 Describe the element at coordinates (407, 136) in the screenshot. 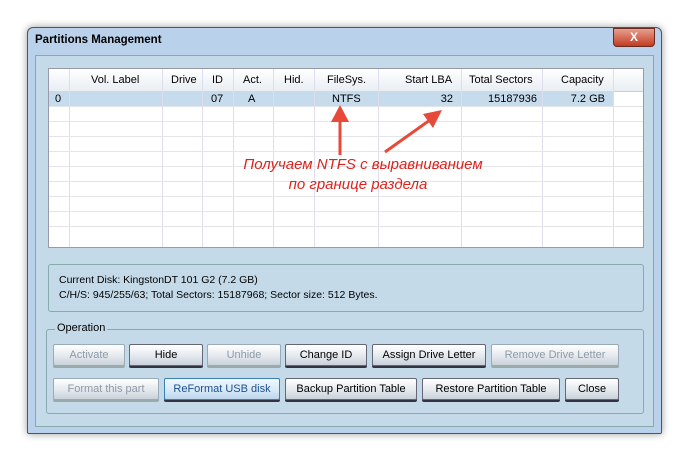

I see `arrow-to-start-lba` at that location.